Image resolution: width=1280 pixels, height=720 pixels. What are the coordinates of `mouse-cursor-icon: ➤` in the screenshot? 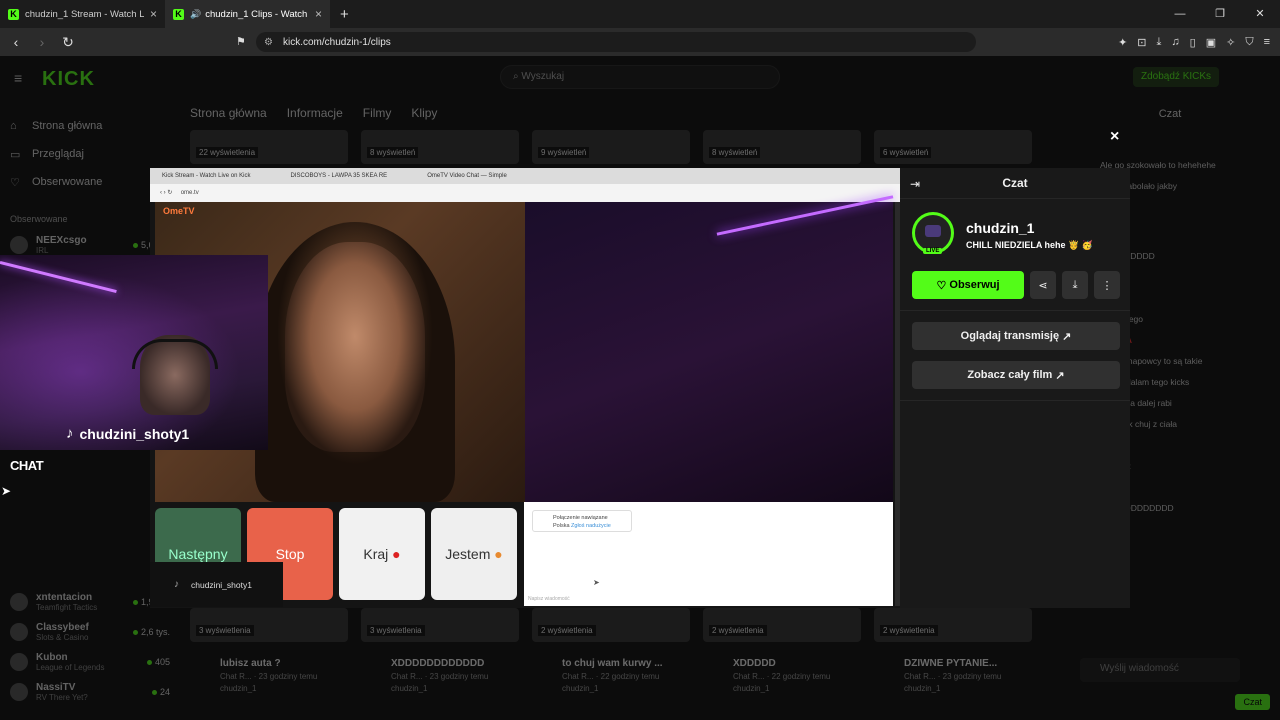 It's located at (6, 491).